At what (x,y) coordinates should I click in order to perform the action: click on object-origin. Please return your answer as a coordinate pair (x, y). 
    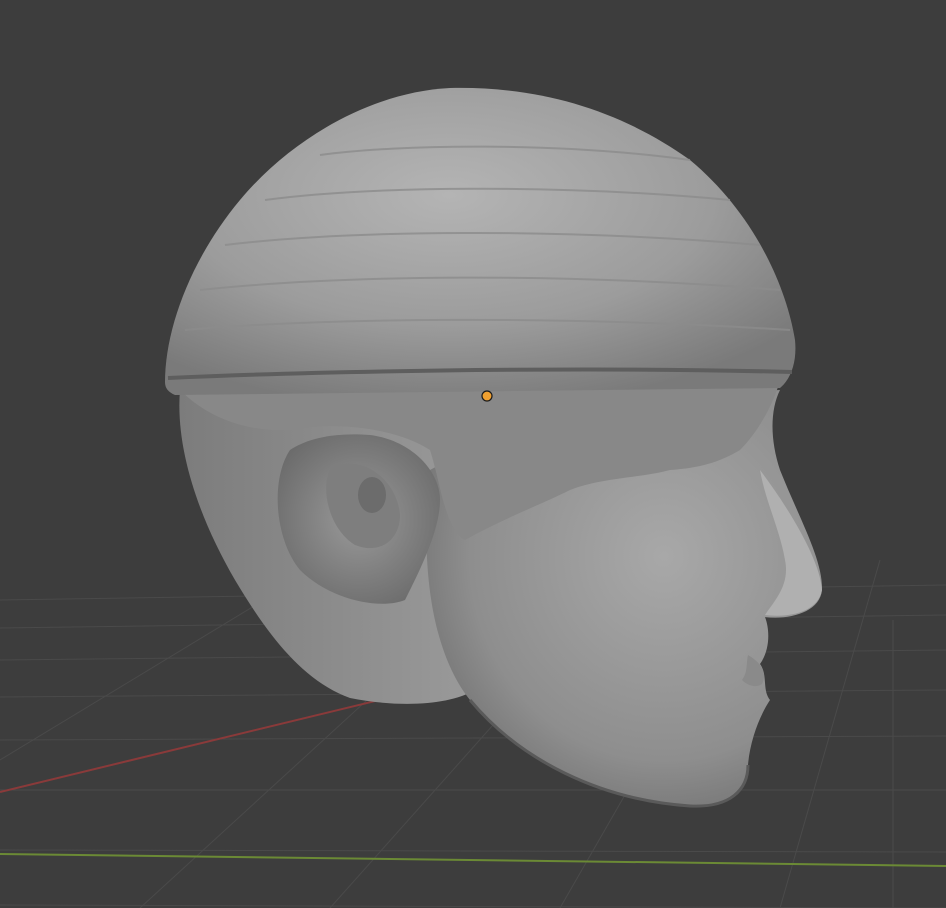
    Looking at the image, I should click on (487, 396).